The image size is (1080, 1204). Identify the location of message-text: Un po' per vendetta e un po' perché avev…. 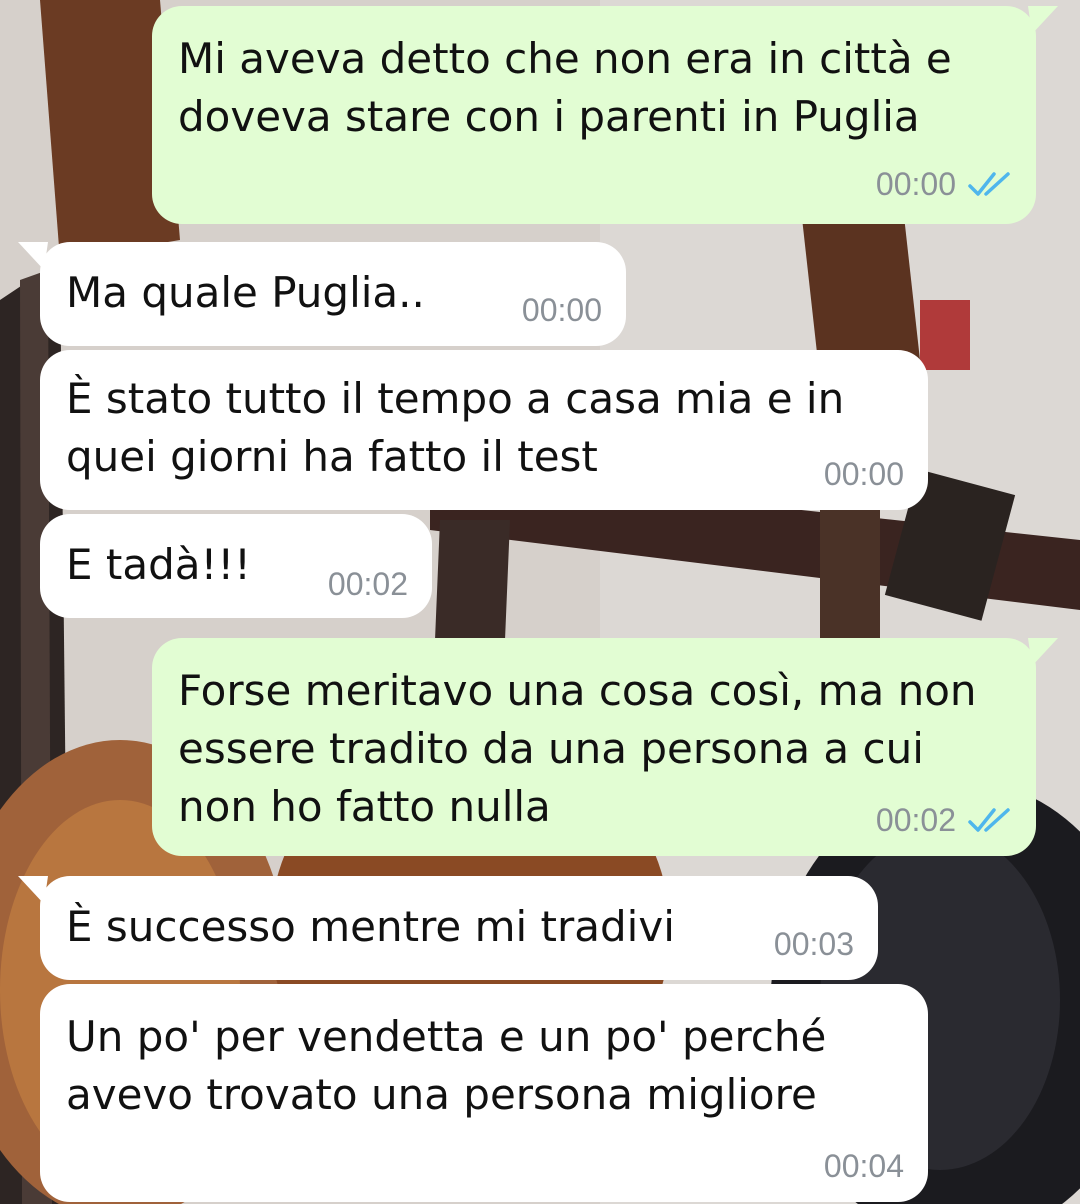
(446, 1065).